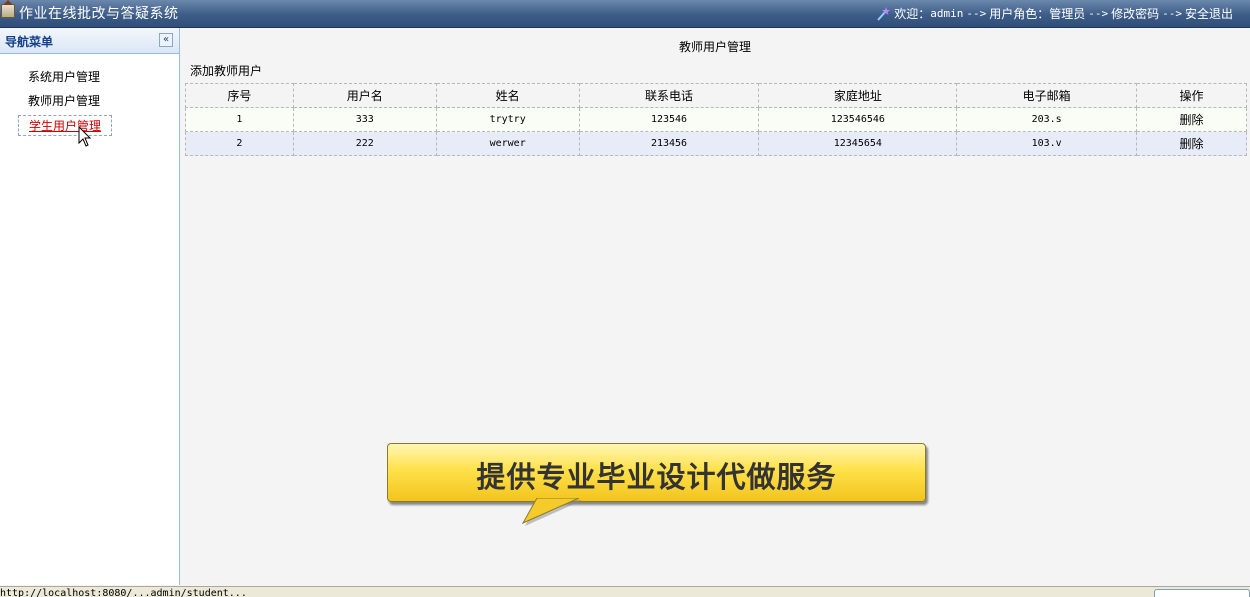  What do you see at coordinates (364, 95) in the screenshot?
I see `column-header-username: 用户名` at bounding box center [364, 95].